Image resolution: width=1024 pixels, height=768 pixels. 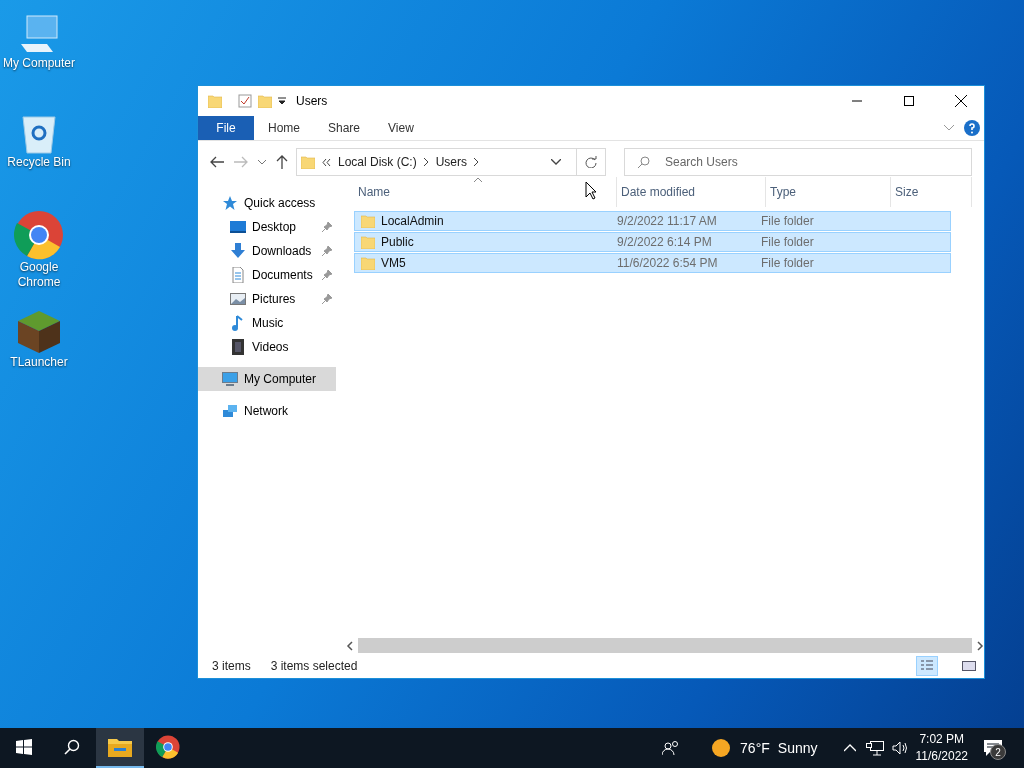 I want to click on mouse-cursor-icon, so click(x=591, y=190).